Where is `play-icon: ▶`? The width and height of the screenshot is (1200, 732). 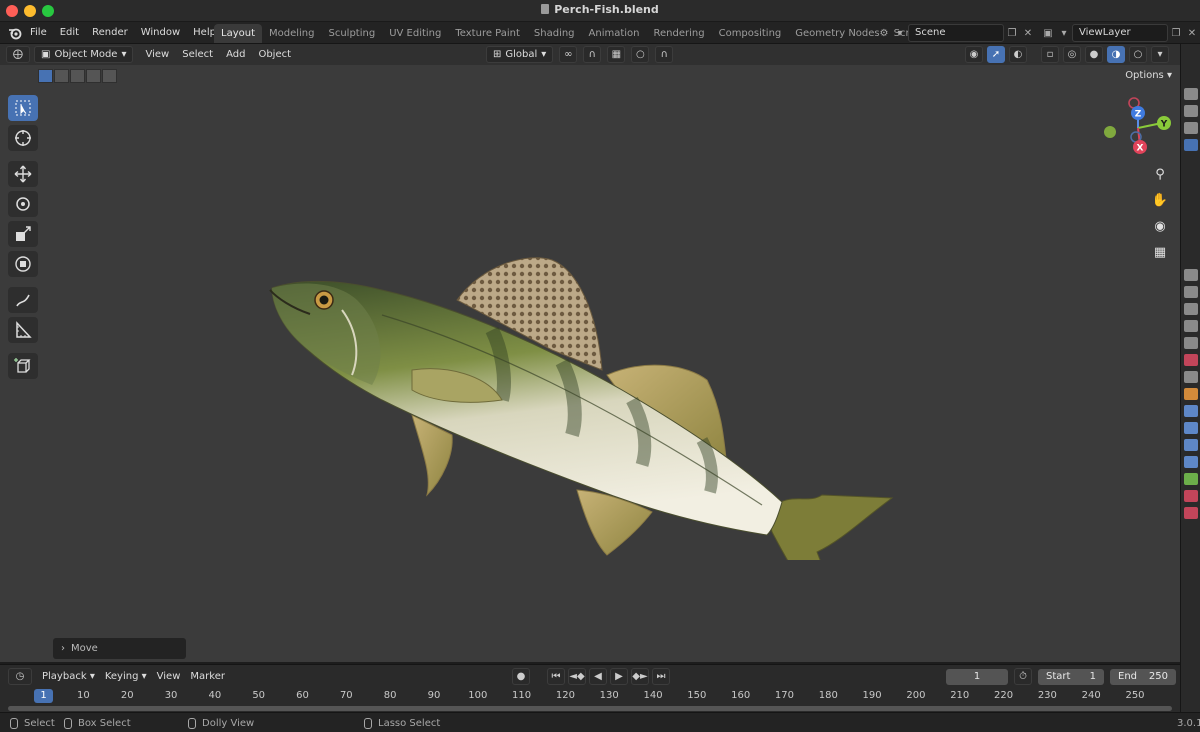 play-icon: ▶ is located at coordinates (619, 676).